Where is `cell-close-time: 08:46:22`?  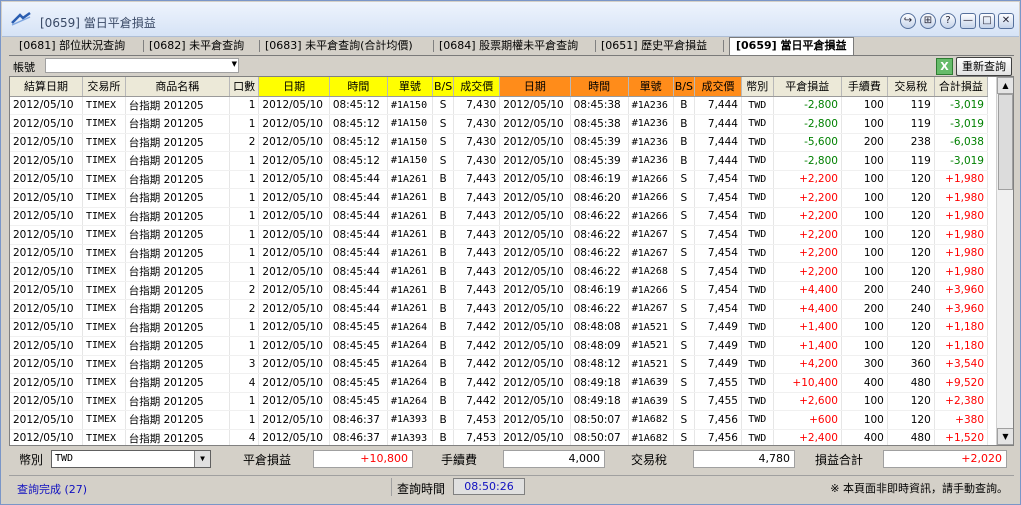
cell-close-time: 08:46:22 is located at coordinates (599, 253).